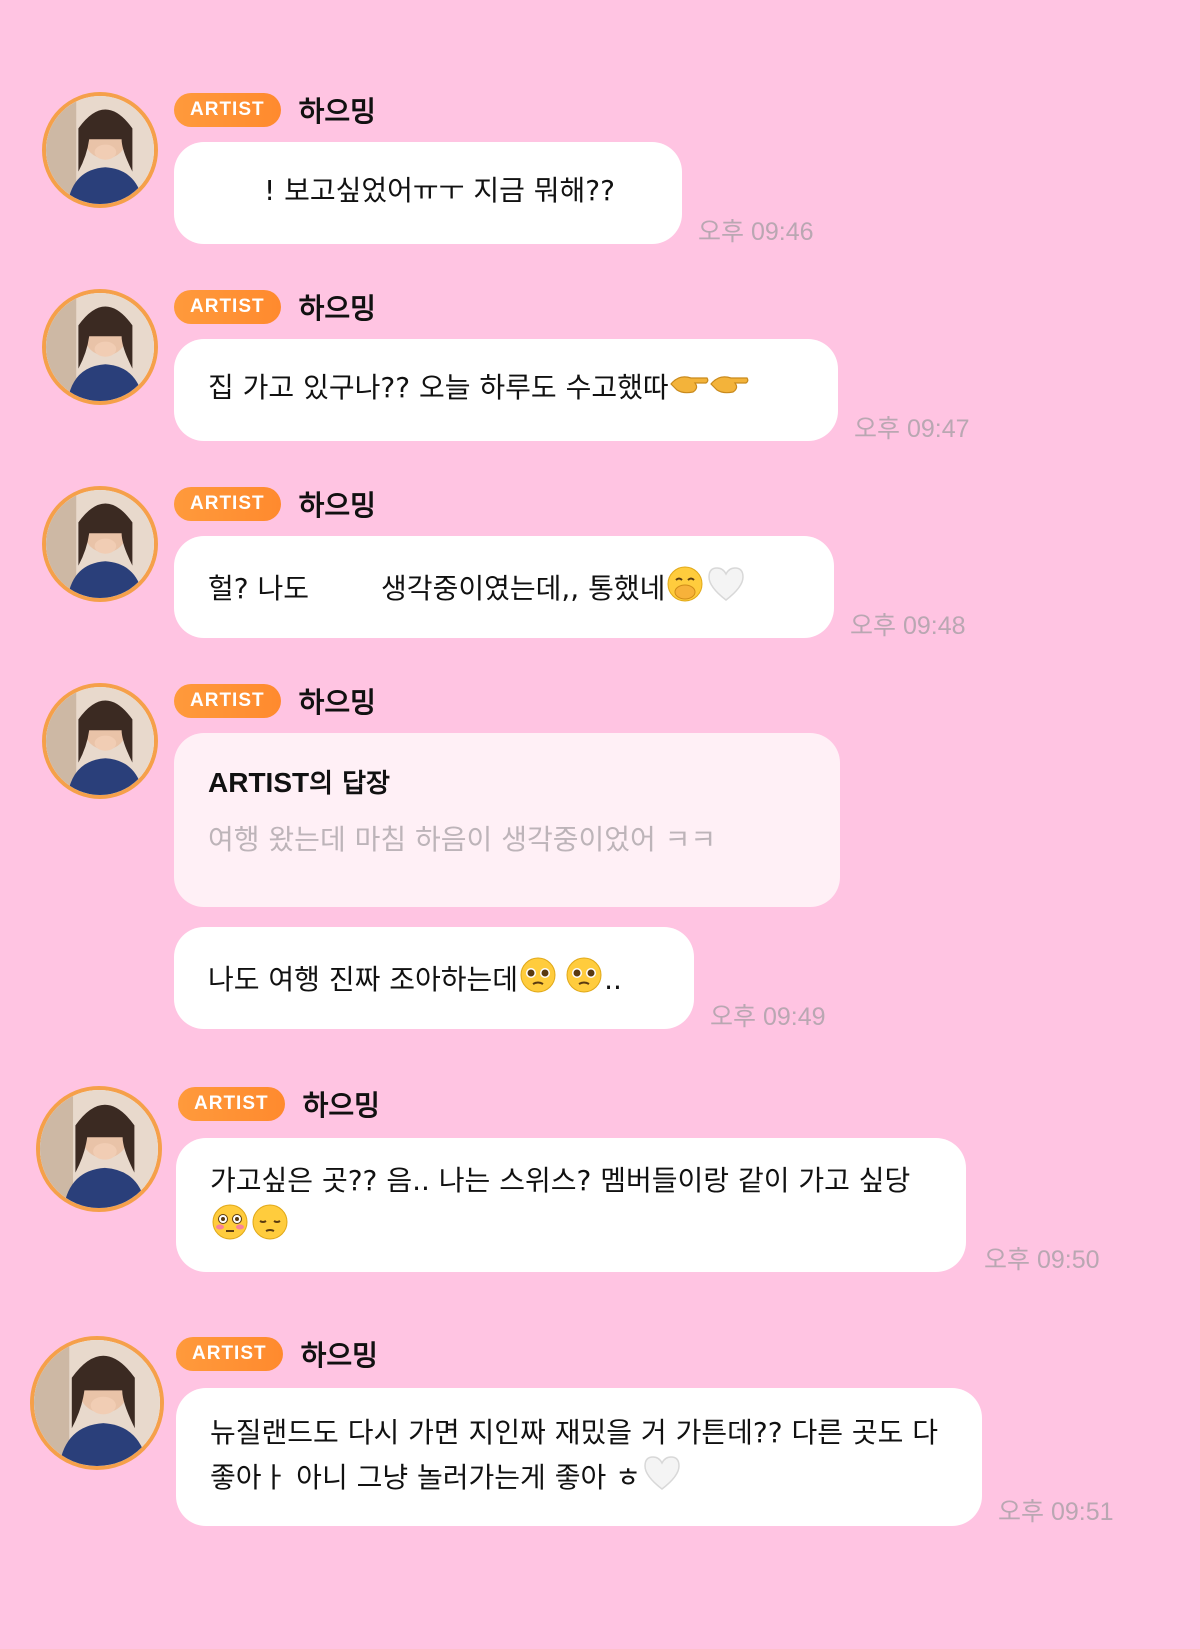  What do you see at coordinates (613, 979) in the screenshot?
I see `message-text: ..` at bounding box center [613, 979].